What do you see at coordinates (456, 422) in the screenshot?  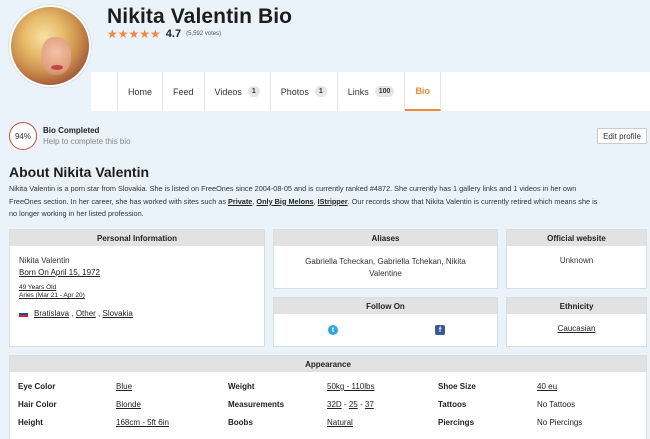 I see `piercings-label: Piercings` at bounding box center [456, 422].